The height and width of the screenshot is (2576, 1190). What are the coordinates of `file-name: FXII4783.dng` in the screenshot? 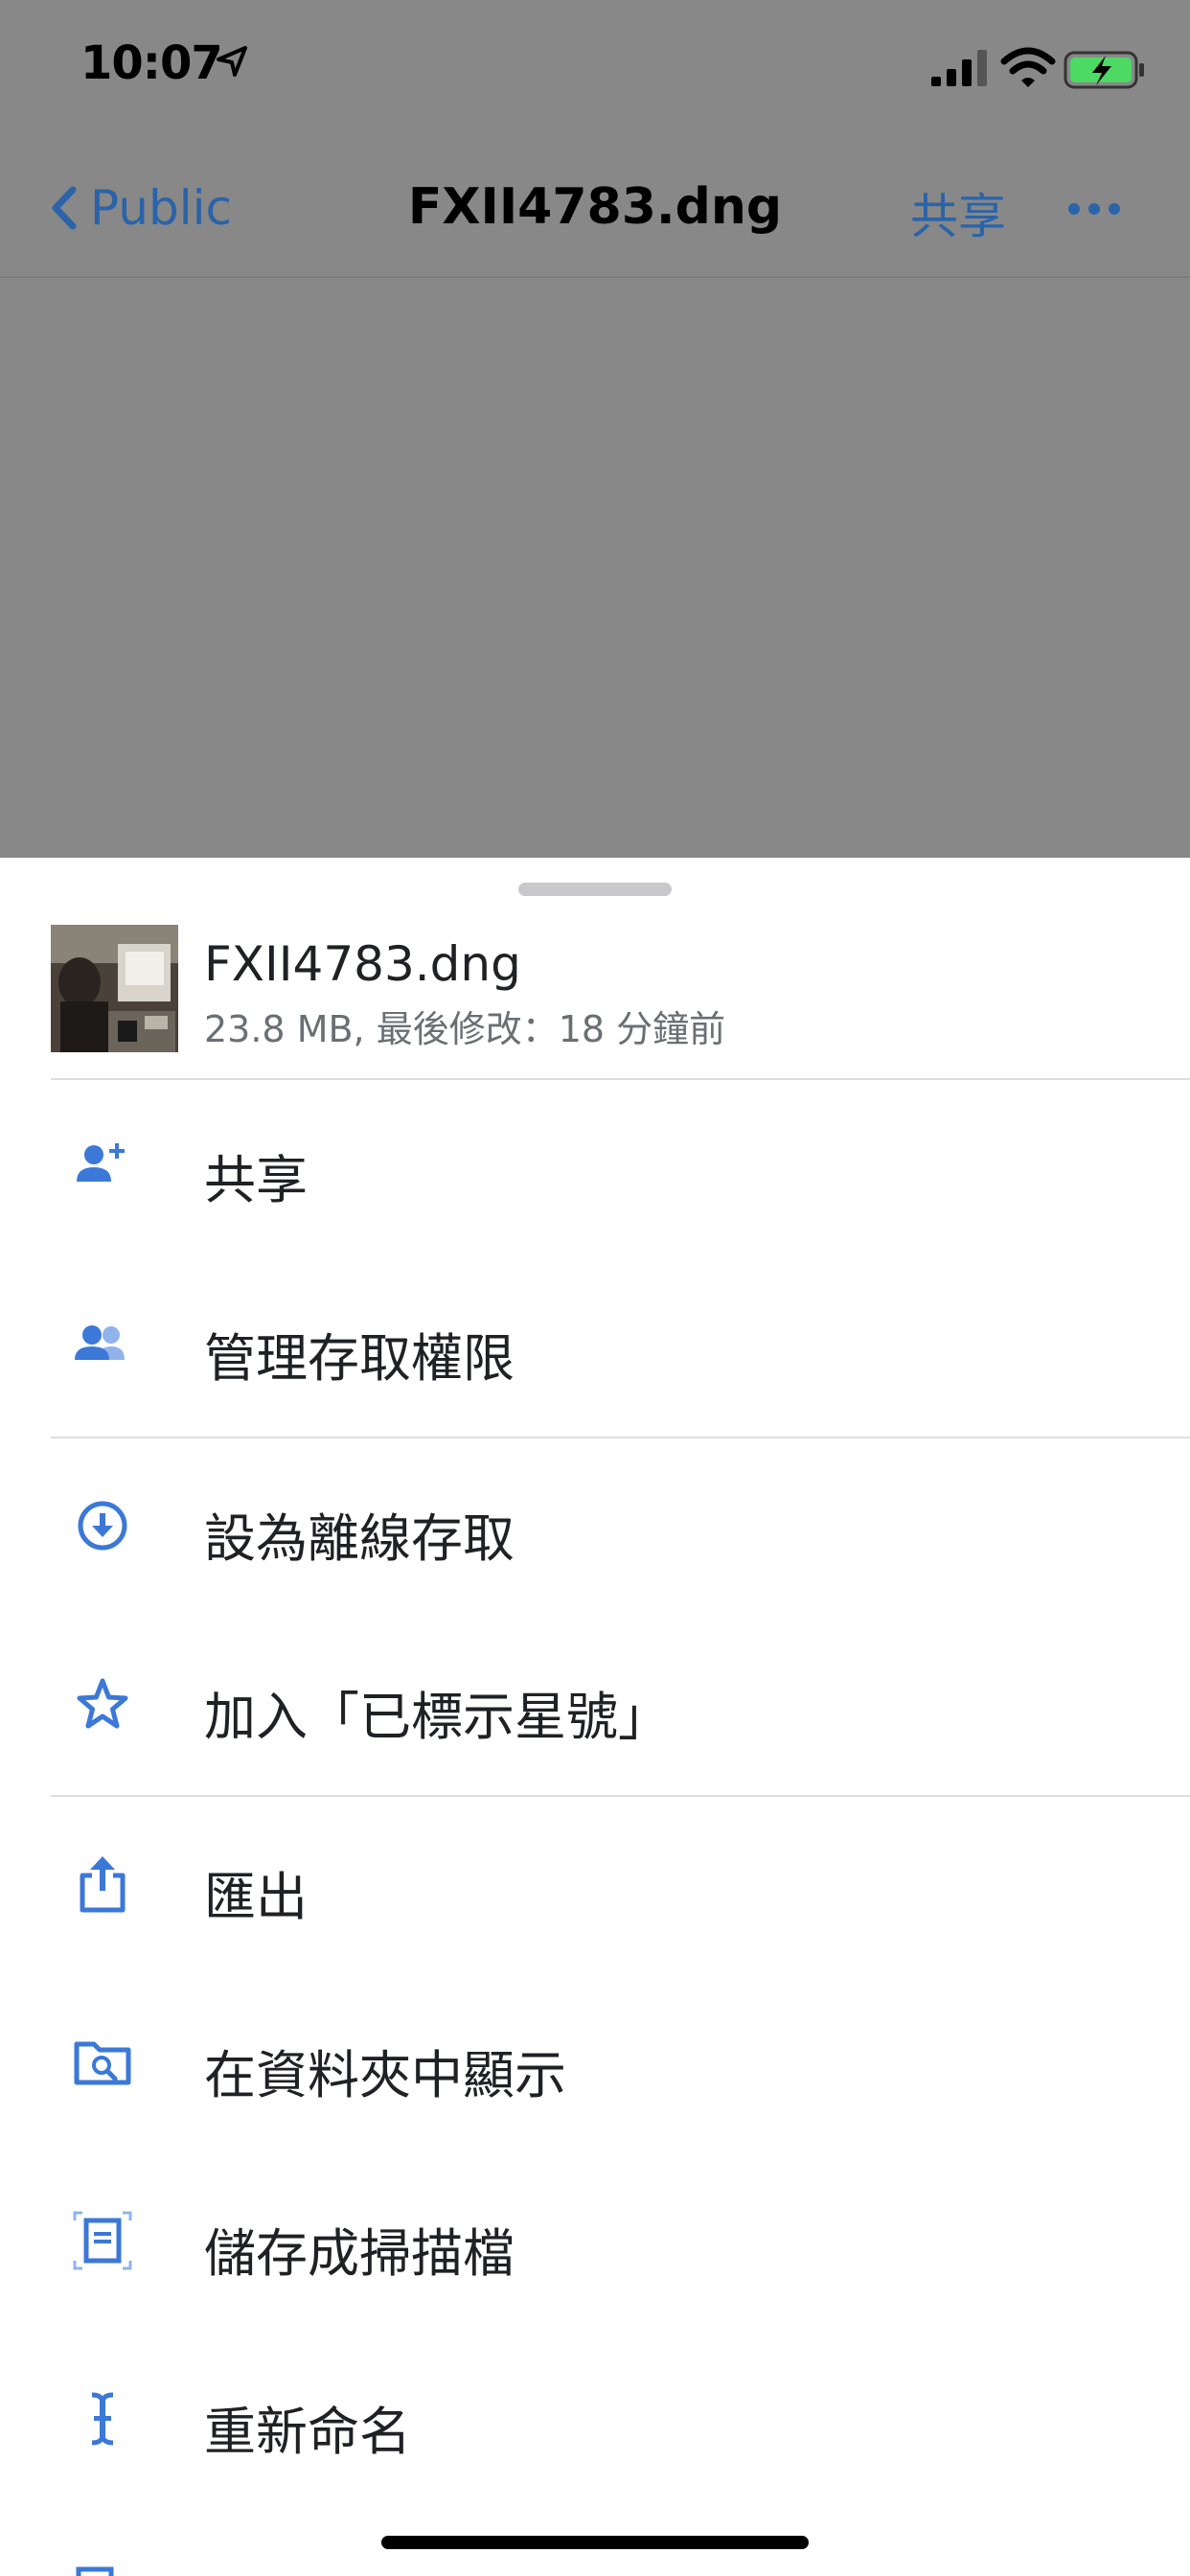 It's located at (363, 964).